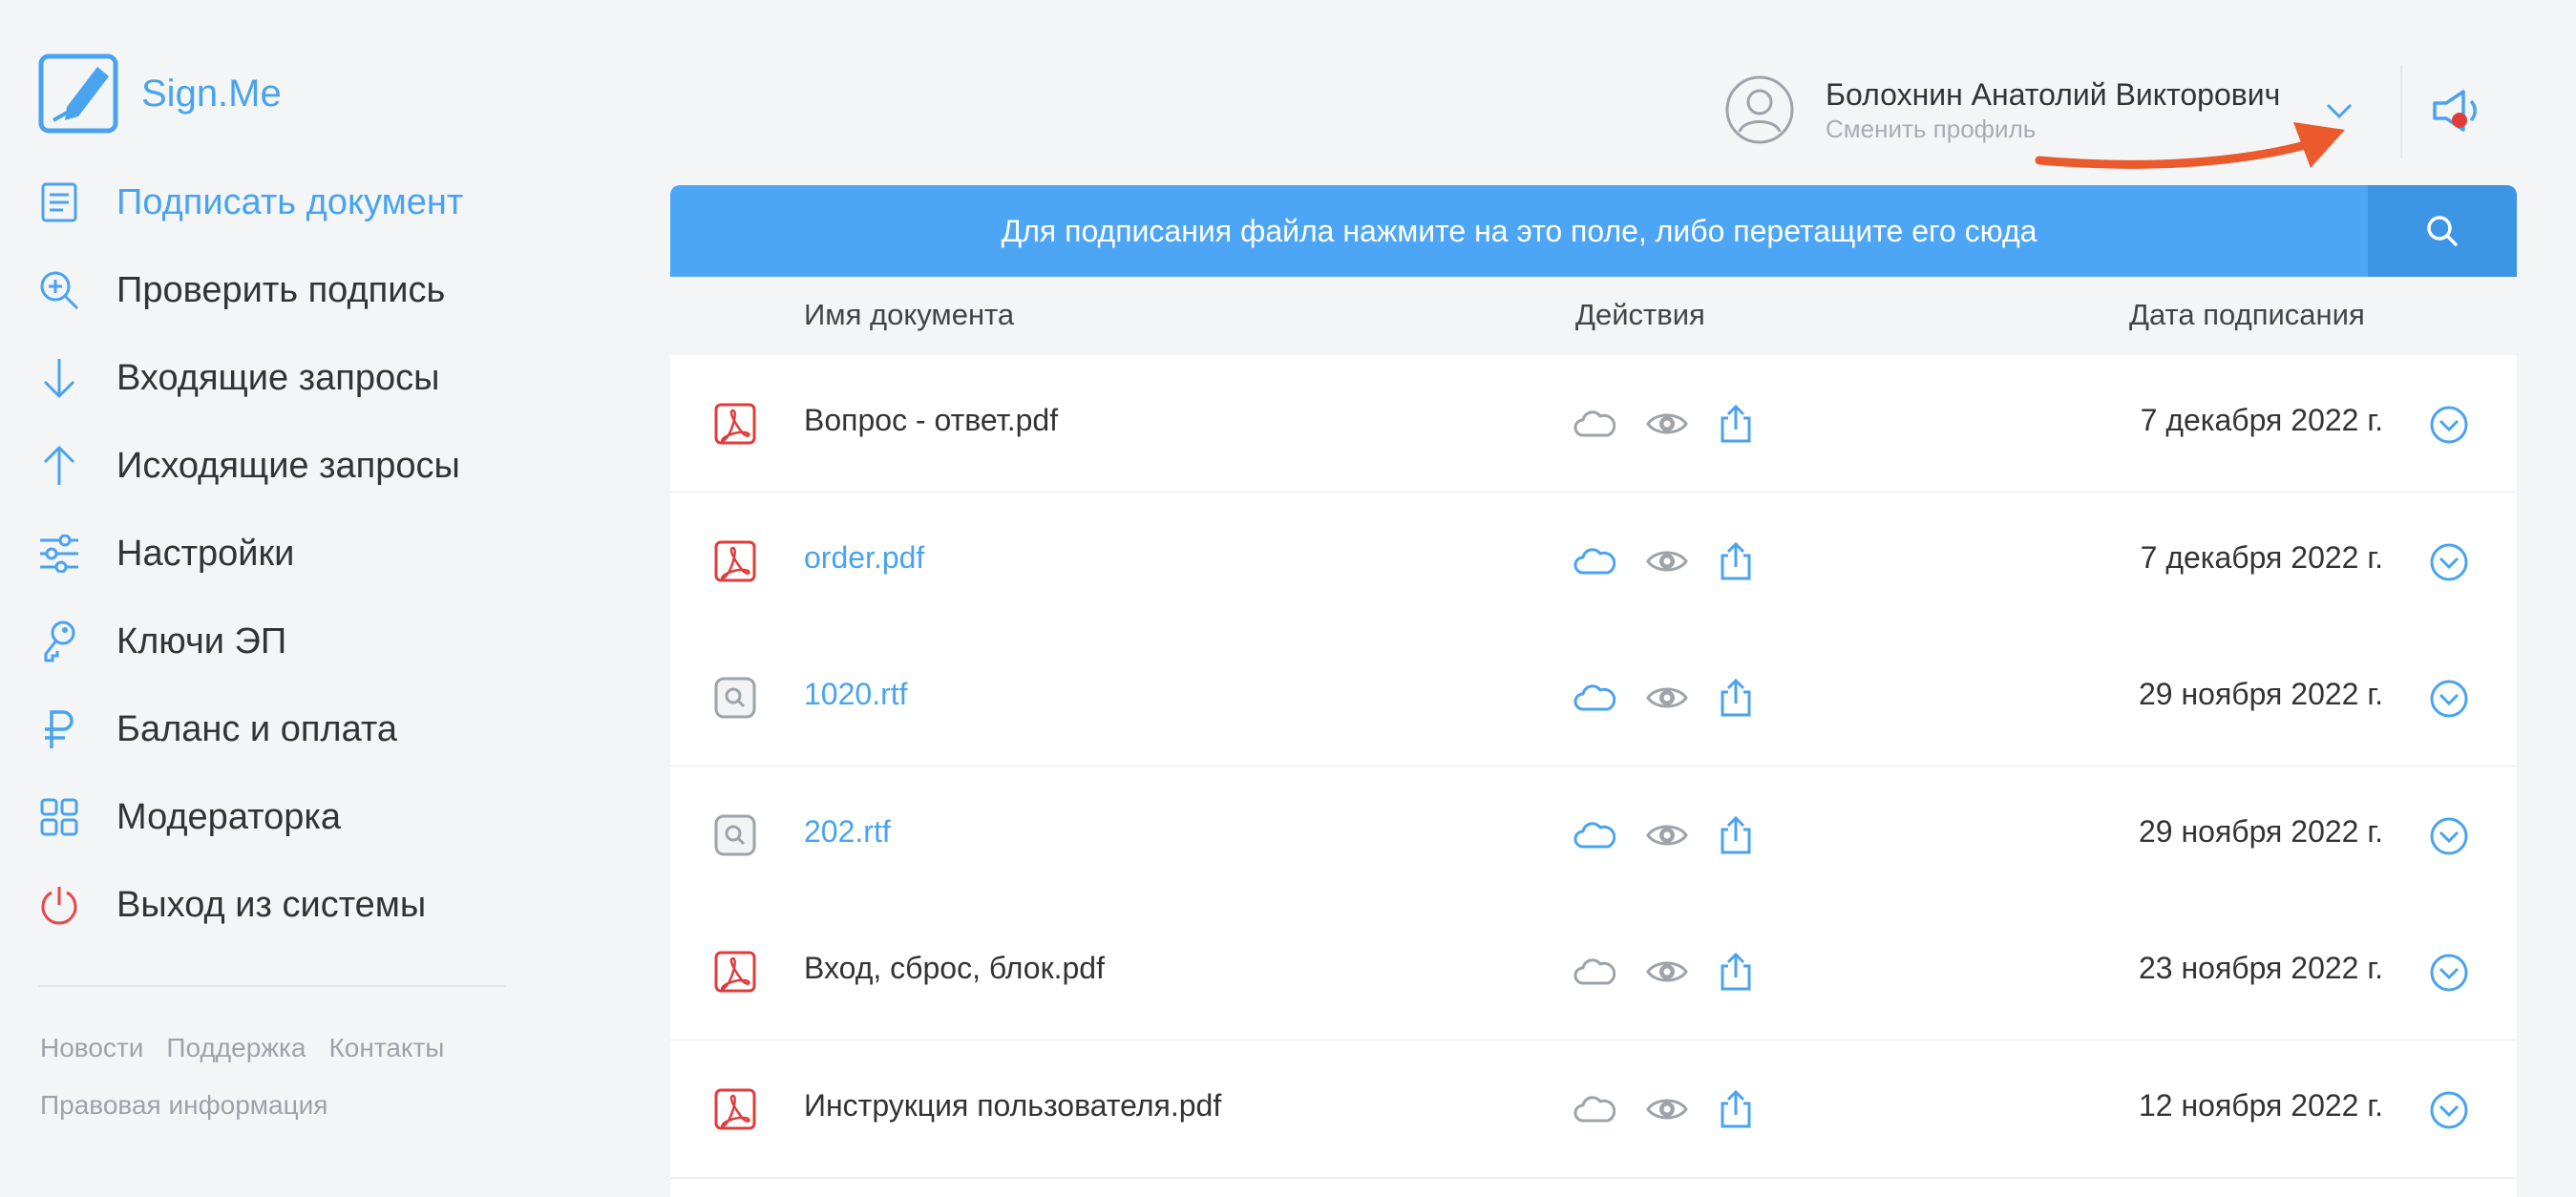 Image resolution: width=2576 pixels, height=1197 pixels. Describe the element at coordinates (1759, 110) in the screenshot. I see `avatar` at that location.